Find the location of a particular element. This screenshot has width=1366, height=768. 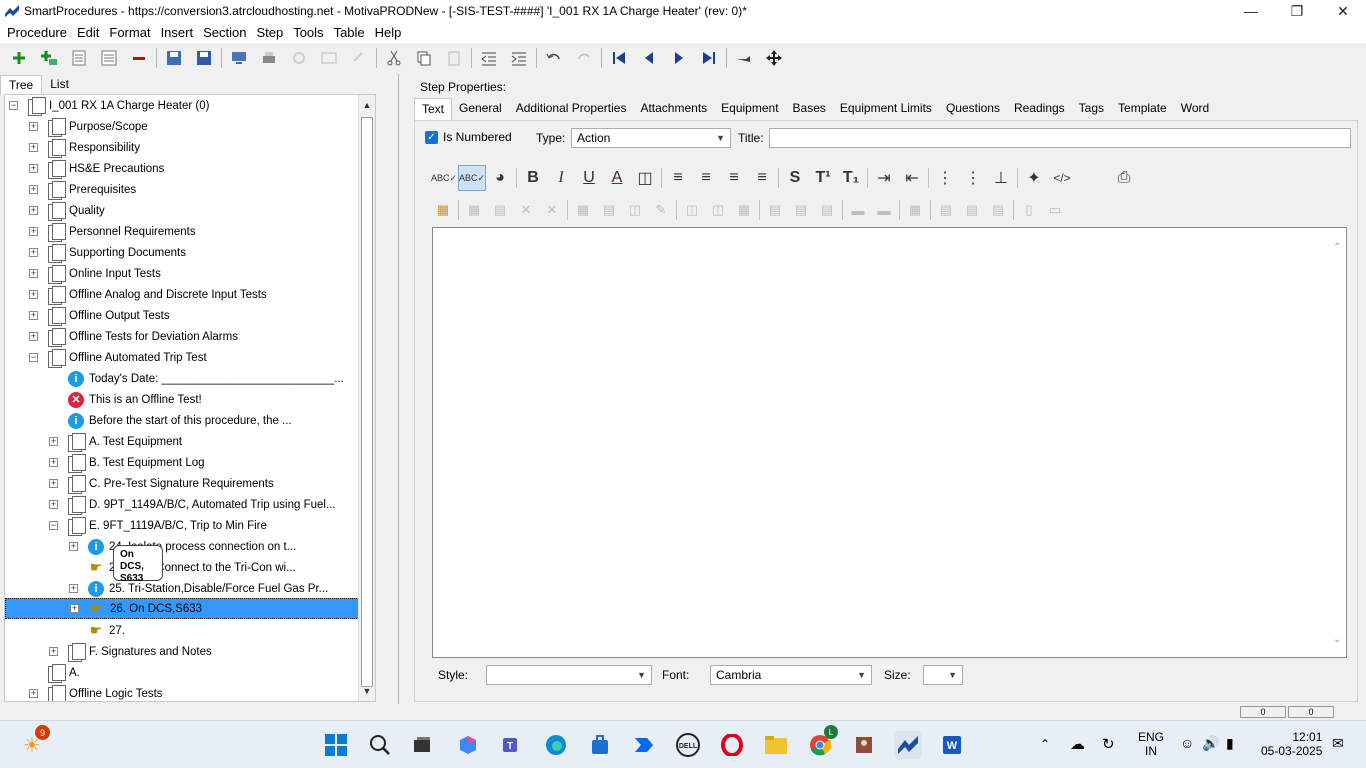

minimize-button: — is located at coordinates (1251, 11).